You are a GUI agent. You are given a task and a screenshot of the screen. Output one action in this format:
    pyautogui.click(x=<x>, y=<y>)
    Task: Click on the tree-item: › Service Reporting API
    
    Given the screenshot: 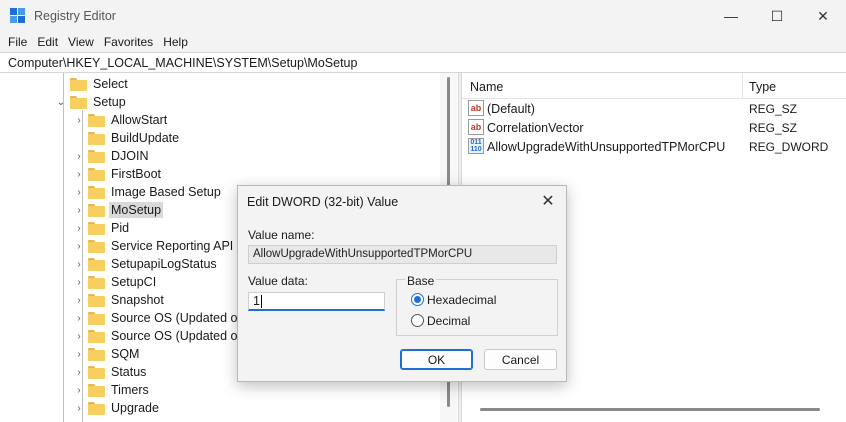 What is the action you would take?
    pyautogui.click(x=154, y=246)
    